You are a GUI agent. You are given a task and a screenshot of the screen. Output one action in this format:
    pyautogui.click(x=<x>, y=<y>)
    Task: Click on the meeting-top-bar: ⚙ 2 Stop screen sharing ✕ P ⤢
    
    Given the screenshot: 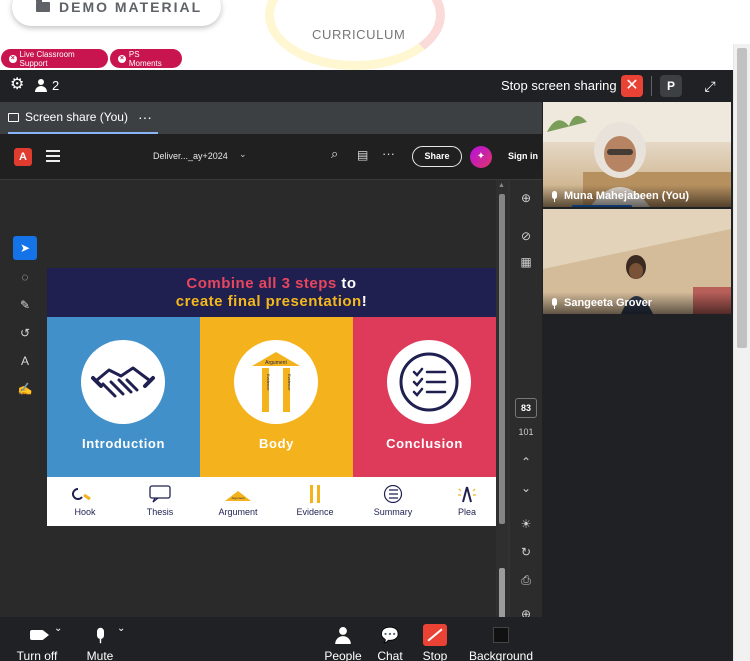 What is the action you would take?
    pyautogui.click(x=366, y=86)
    